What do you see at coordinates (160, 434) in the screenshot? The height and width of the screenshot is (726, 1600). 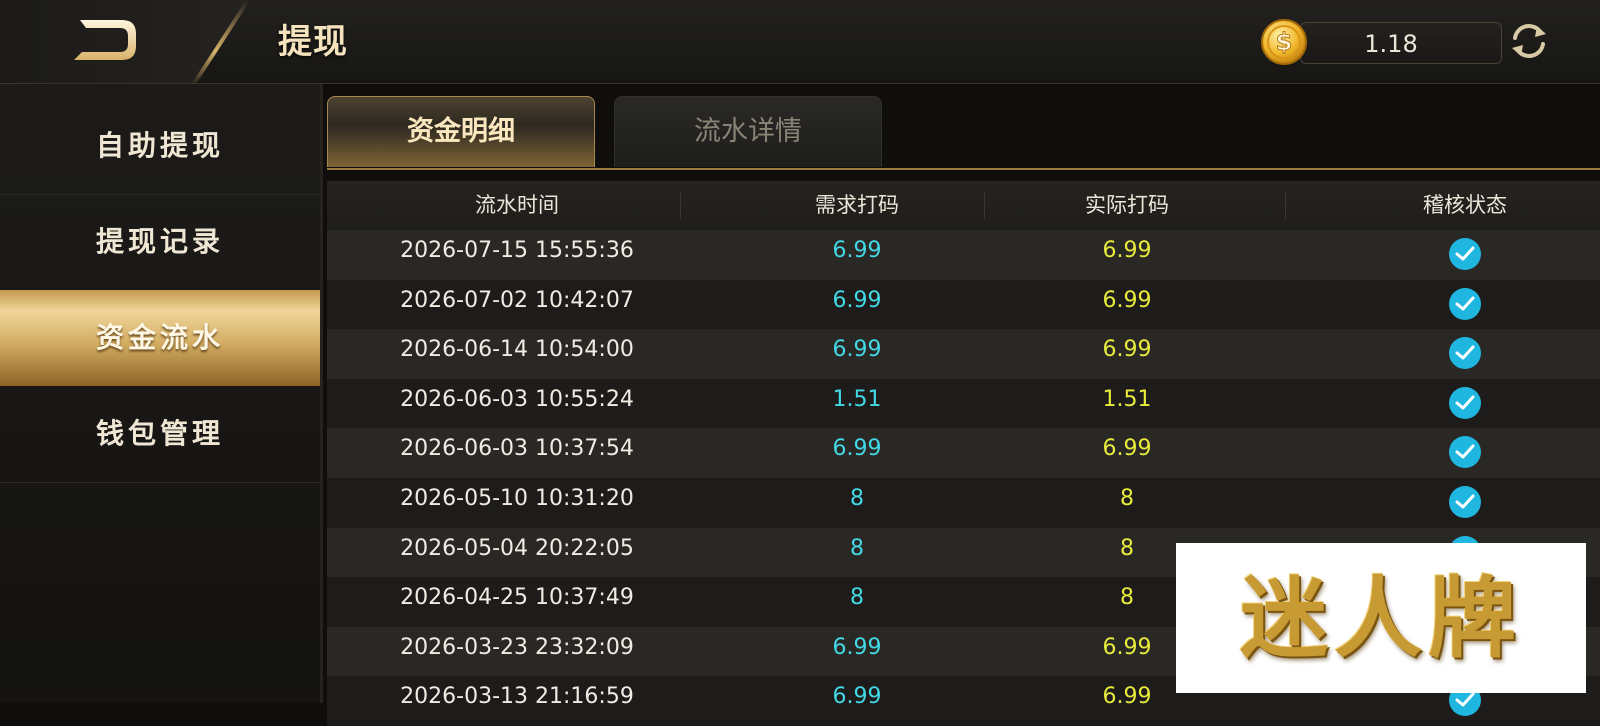 I see `sidebar-item-wallet-management: 钱包管理` at bounding box center [160, 434].